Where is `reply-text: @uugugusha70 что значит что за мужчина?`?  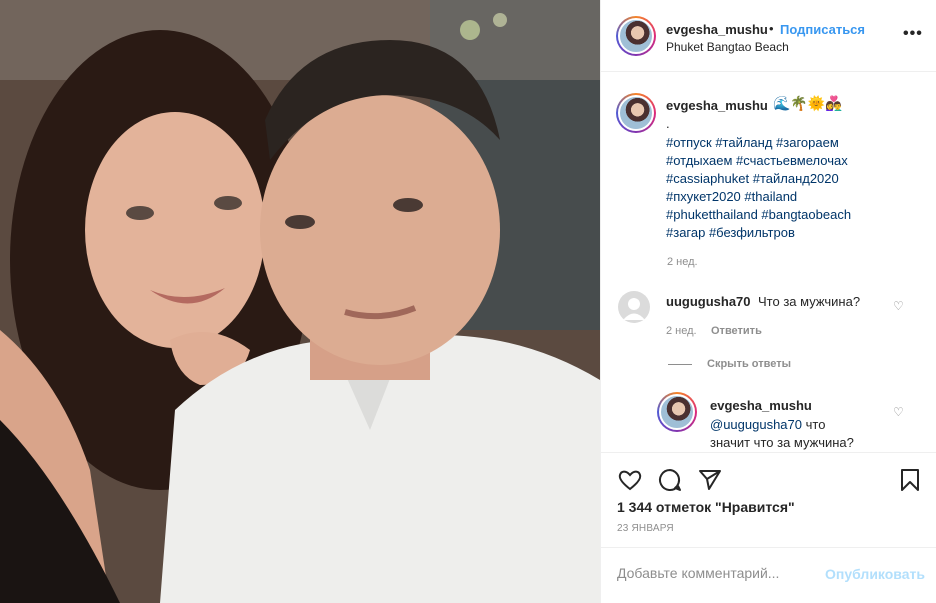 reply-text: @uugugusha70 что значит что за мужчина? is located at coordinates (800, 434).